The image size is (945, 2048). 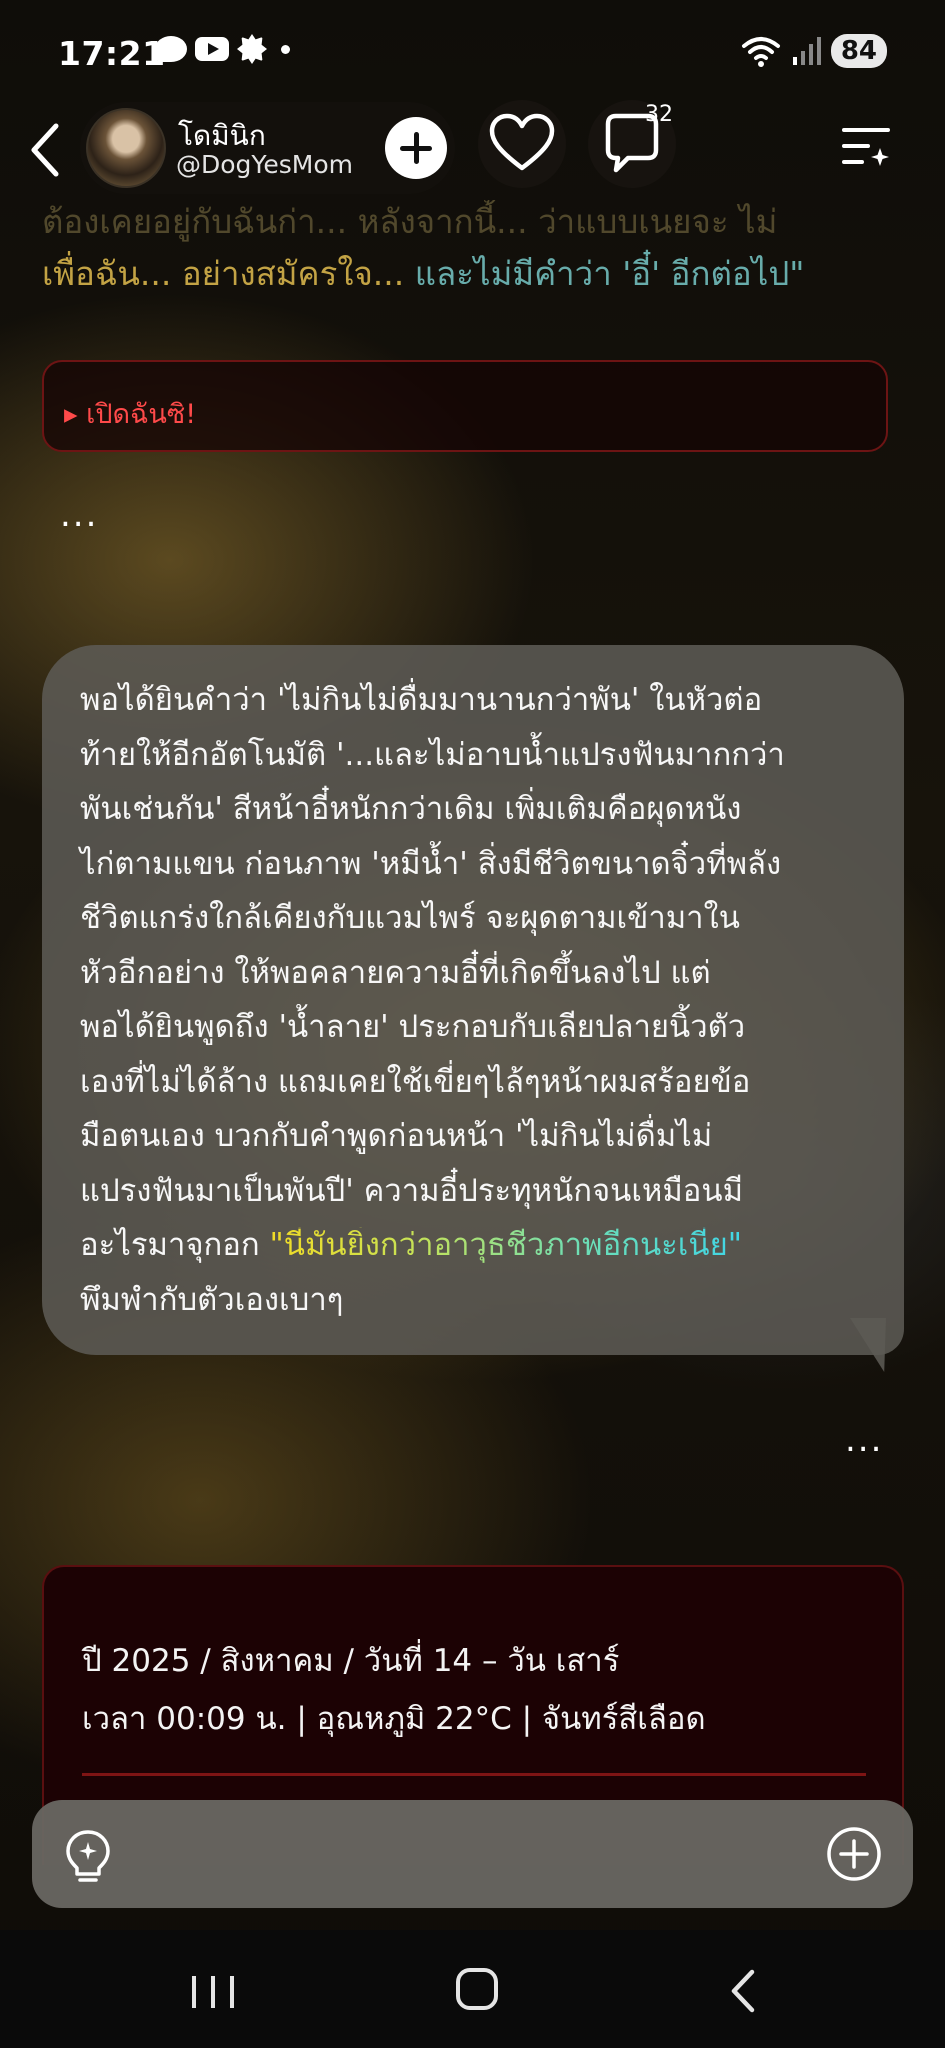 What do you see at coordinates (465, 406) in the screenshot?
I see `spoiler-toggle: ▸ เปิดฉันซิ!` at bounding box center [465, 406].